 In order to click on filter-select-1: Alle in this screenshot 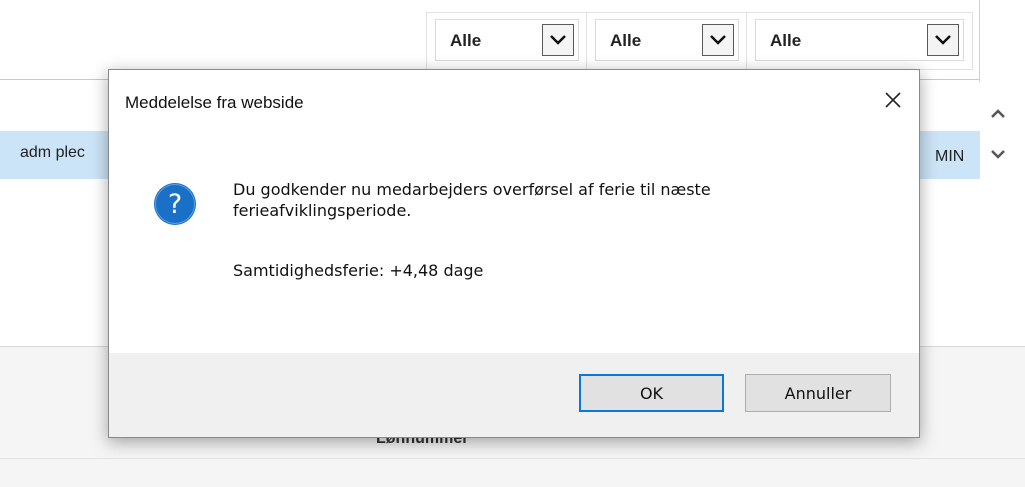, I will do `click(507, 40)`.